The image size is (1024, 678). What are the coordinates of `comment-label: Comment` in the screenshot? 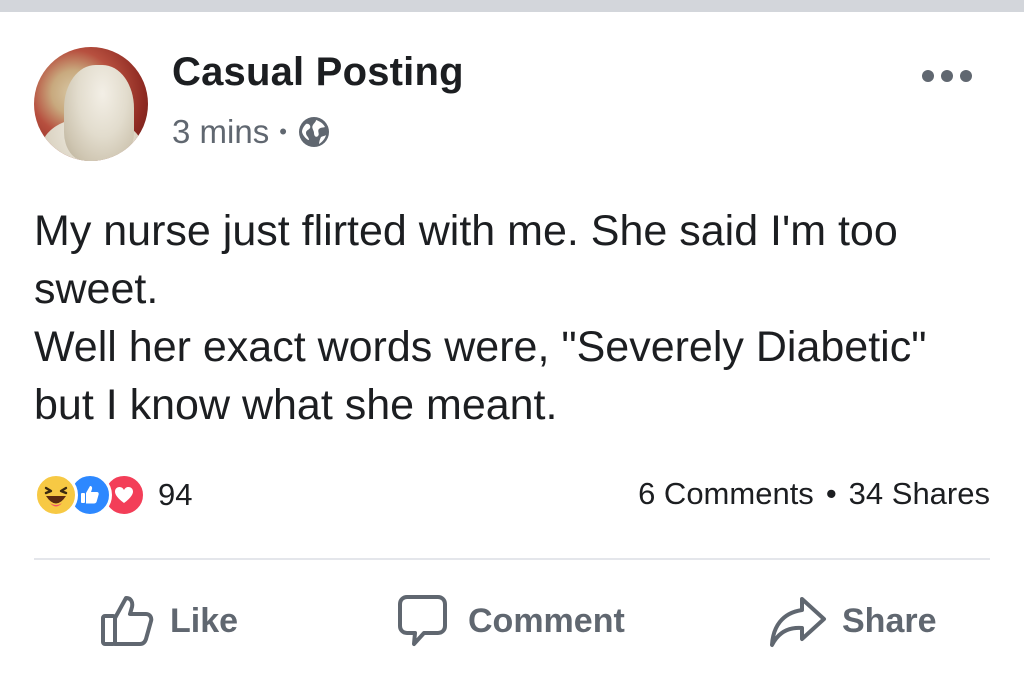 It's located at (546, 620).